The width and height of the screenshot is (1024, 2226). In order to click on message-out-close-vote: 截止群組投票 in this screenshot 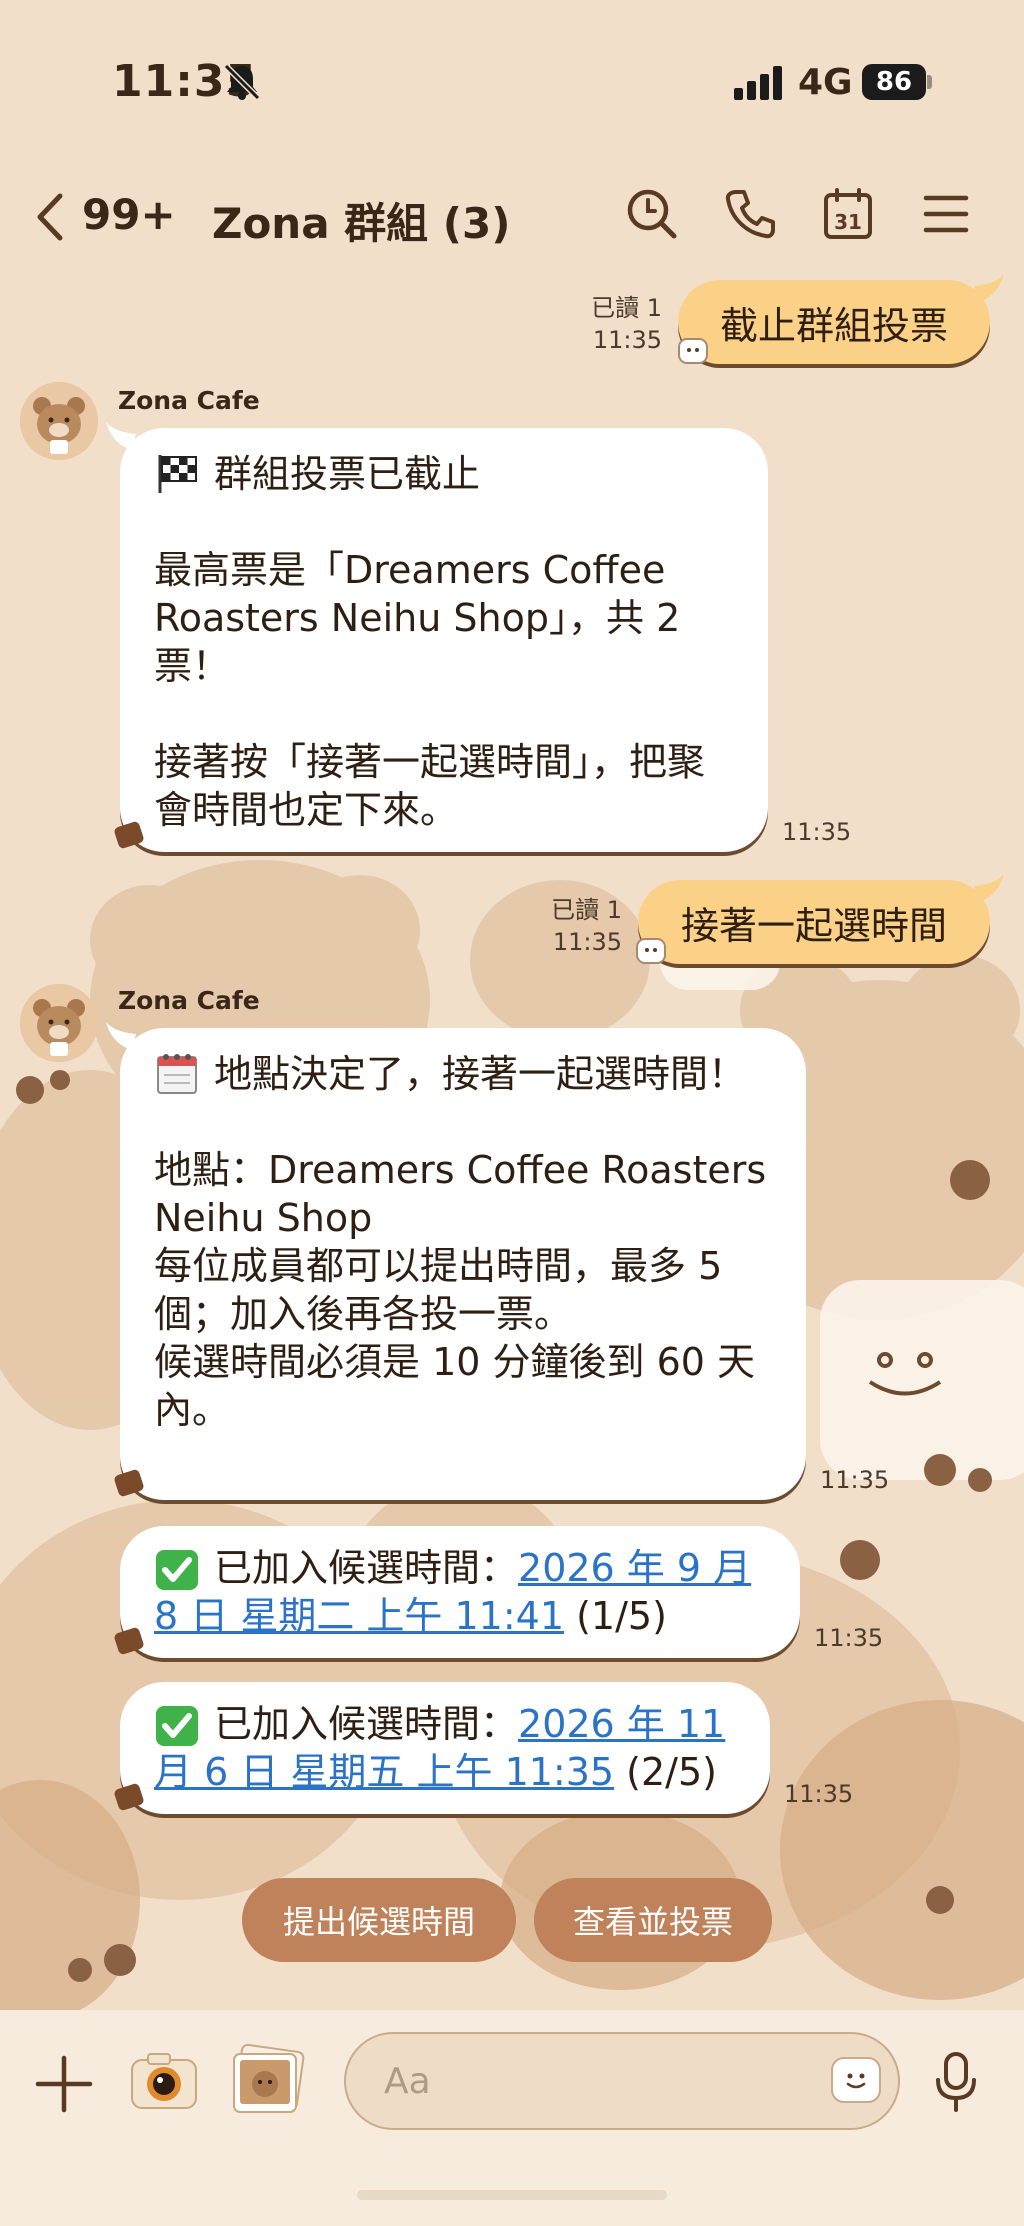, I will do `click(841, 319)`.